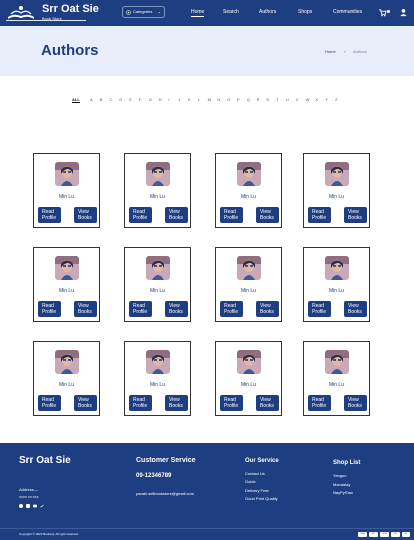 The width and height of the screenshot is (414, 540). I want to click on footer-link-guide: Guide, so click(250, 481).